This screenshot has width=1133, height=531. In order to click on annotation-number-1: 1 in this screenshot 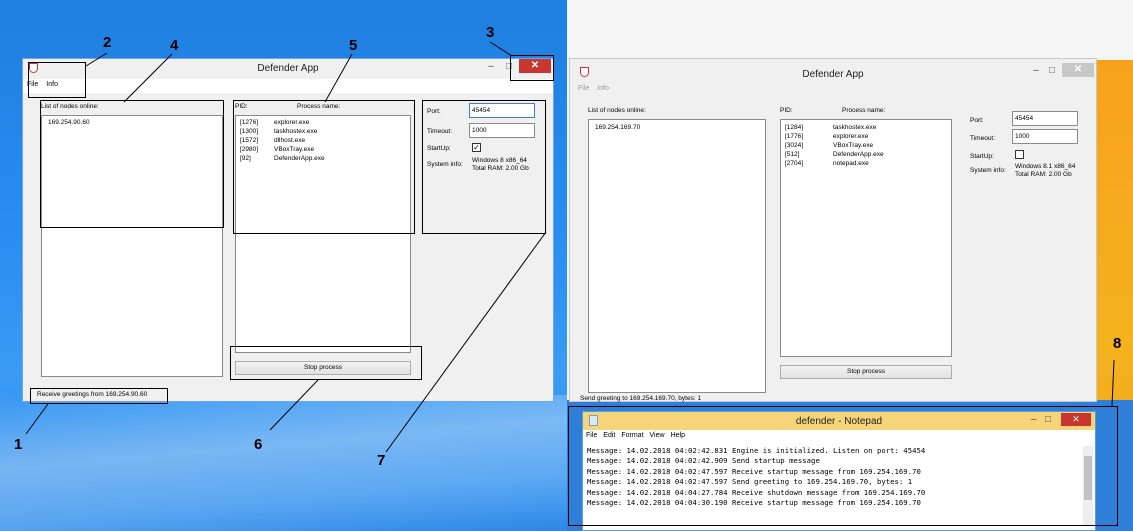, I will do `click(18, 444)`.